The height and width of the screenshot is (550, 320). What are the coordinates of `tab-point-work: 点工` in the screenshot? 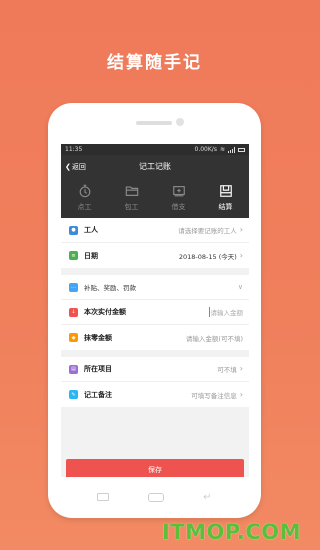 It's located at (84, 198).